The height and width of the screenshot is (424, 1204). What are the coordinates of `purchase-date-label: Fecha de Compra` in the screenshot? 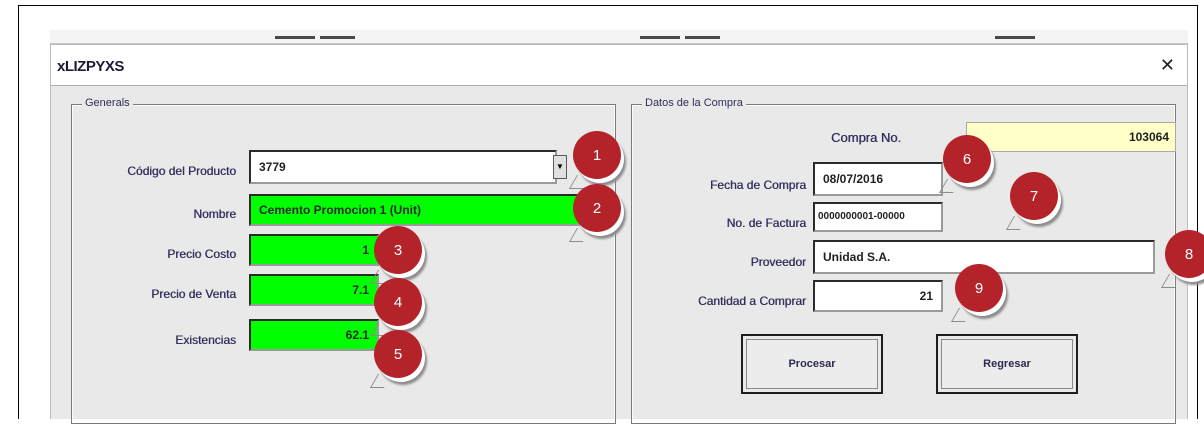 It's located at (757, 185).